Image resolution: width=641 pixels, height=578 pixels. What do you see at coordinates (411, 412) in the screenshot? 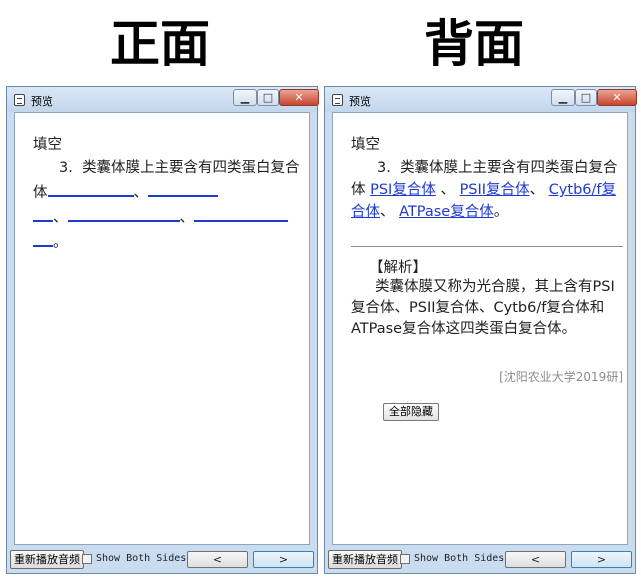
I see `hide-all-button: 全部隐藏` at bounding box center [411, 412].